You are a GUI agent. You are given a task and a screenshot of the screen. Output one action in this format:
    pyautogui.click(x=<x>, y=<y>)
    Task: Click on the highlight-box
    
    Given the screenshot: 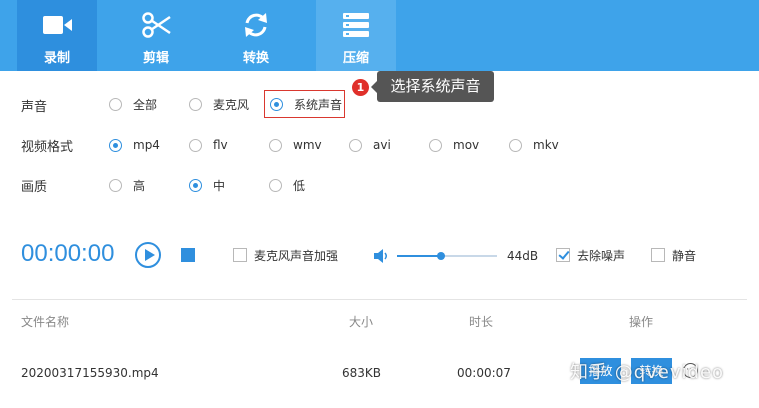 What is the action you would take?
    pyautogui.click(x=304, y=104)
    